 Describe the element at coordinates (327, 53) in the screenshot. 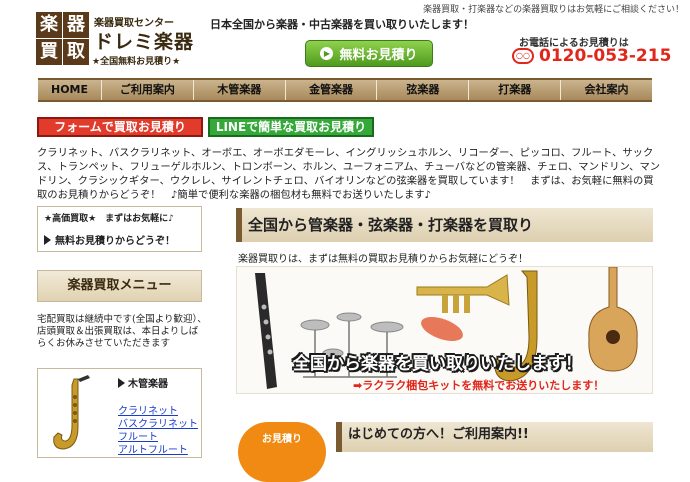

I see `play-icon: ▶` at that location.